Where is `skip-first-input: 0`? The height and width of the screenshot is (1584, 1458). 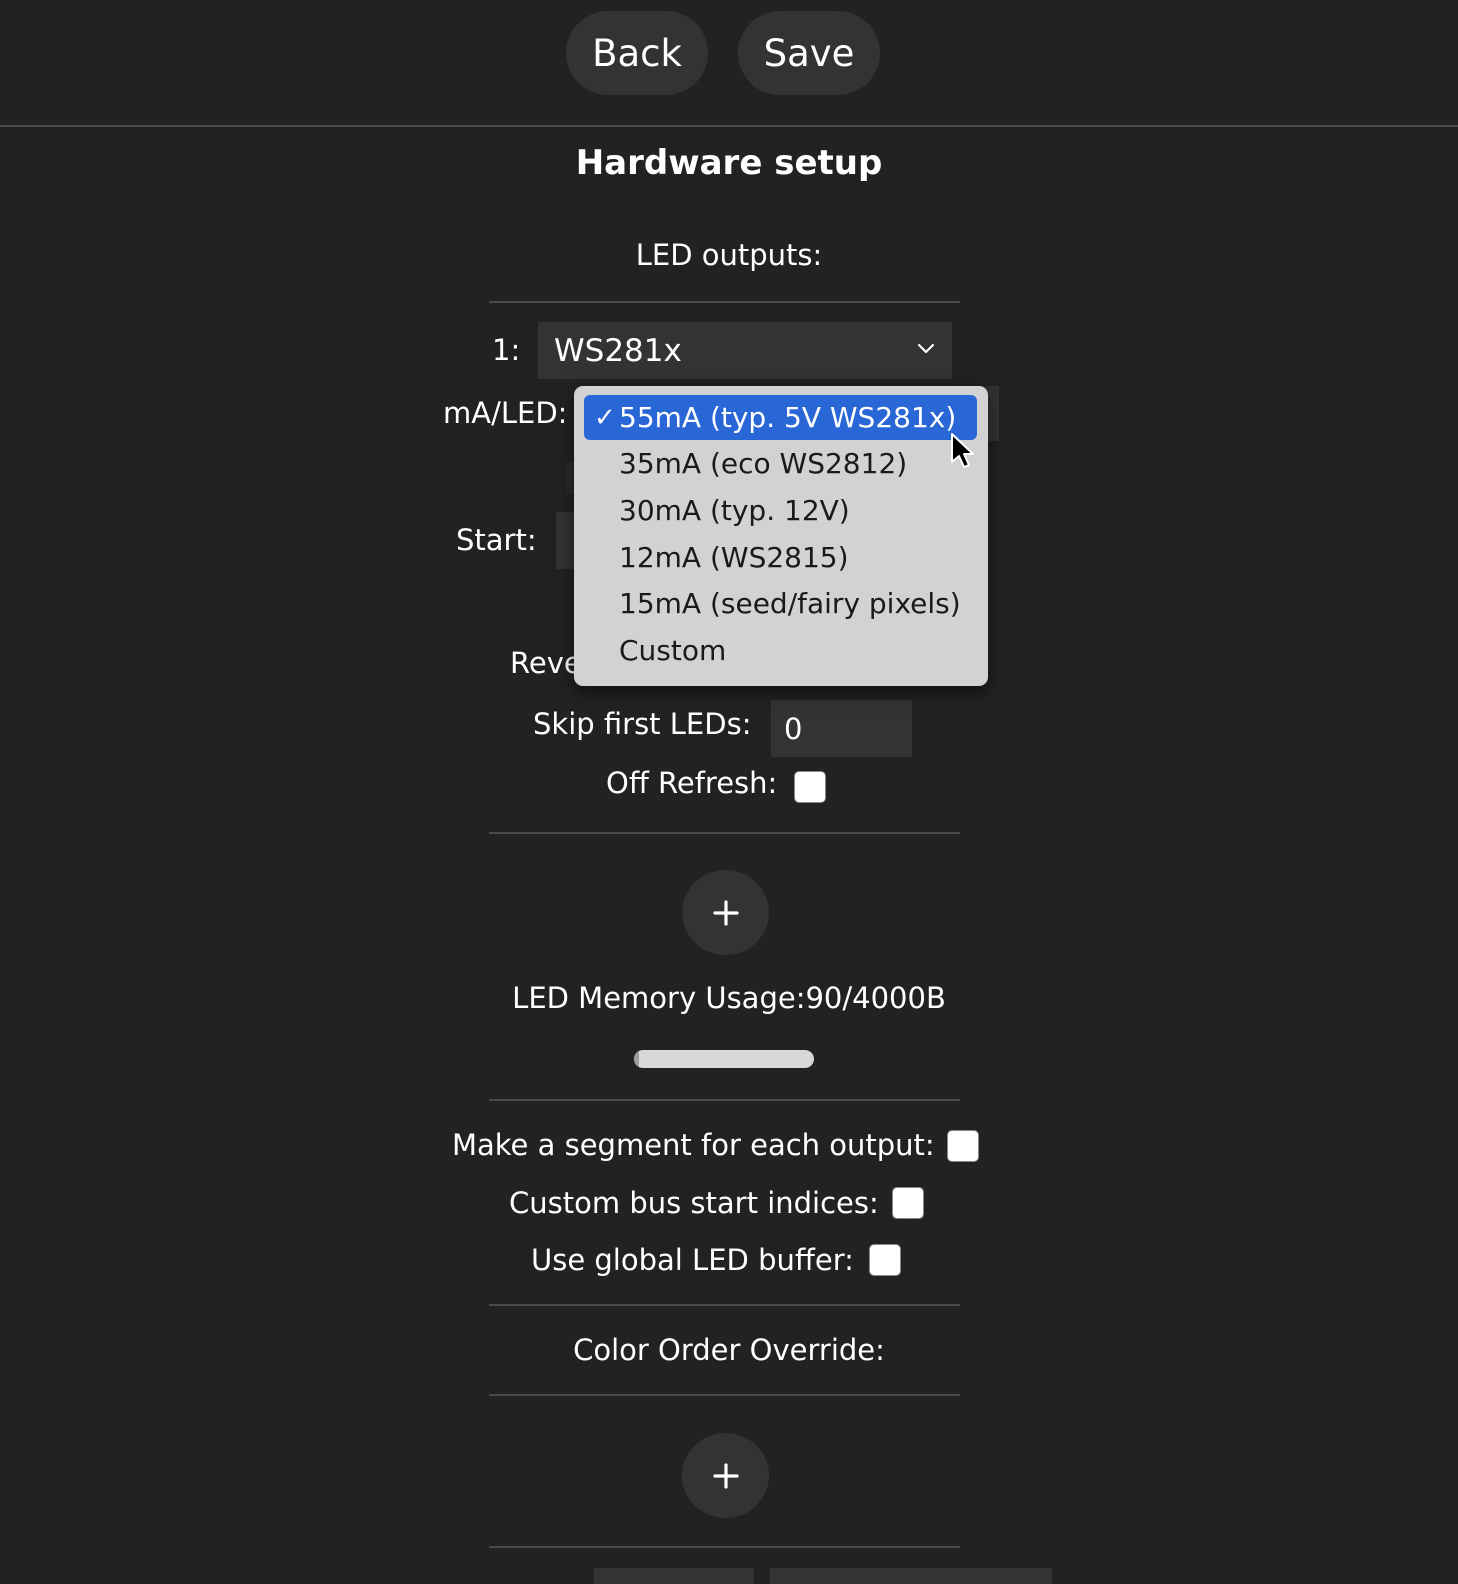
skip-first-input: 0 is located at coordinates (841, 728).